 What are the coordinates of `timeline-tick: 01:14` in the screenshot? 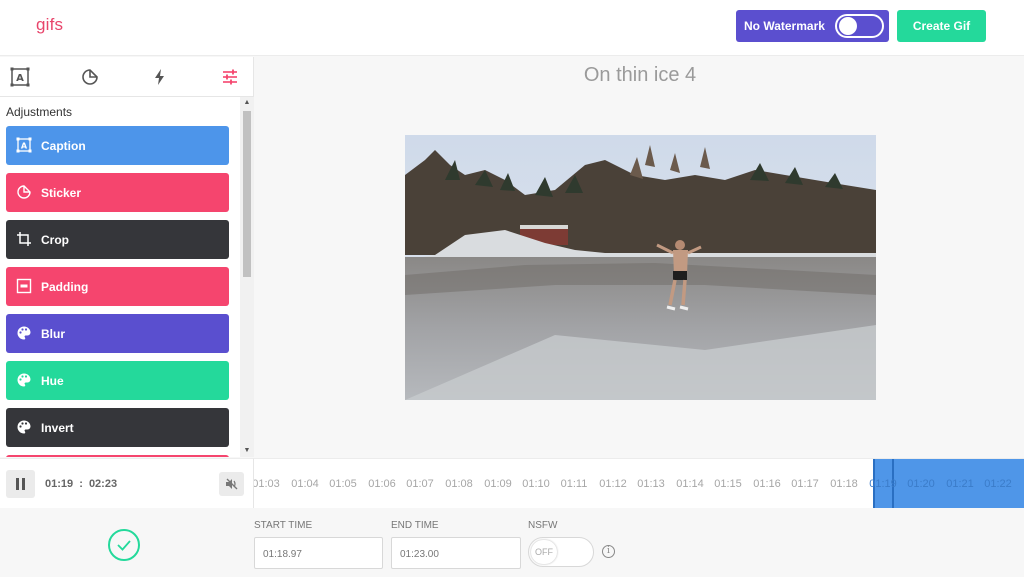 It's located at (690, 484).